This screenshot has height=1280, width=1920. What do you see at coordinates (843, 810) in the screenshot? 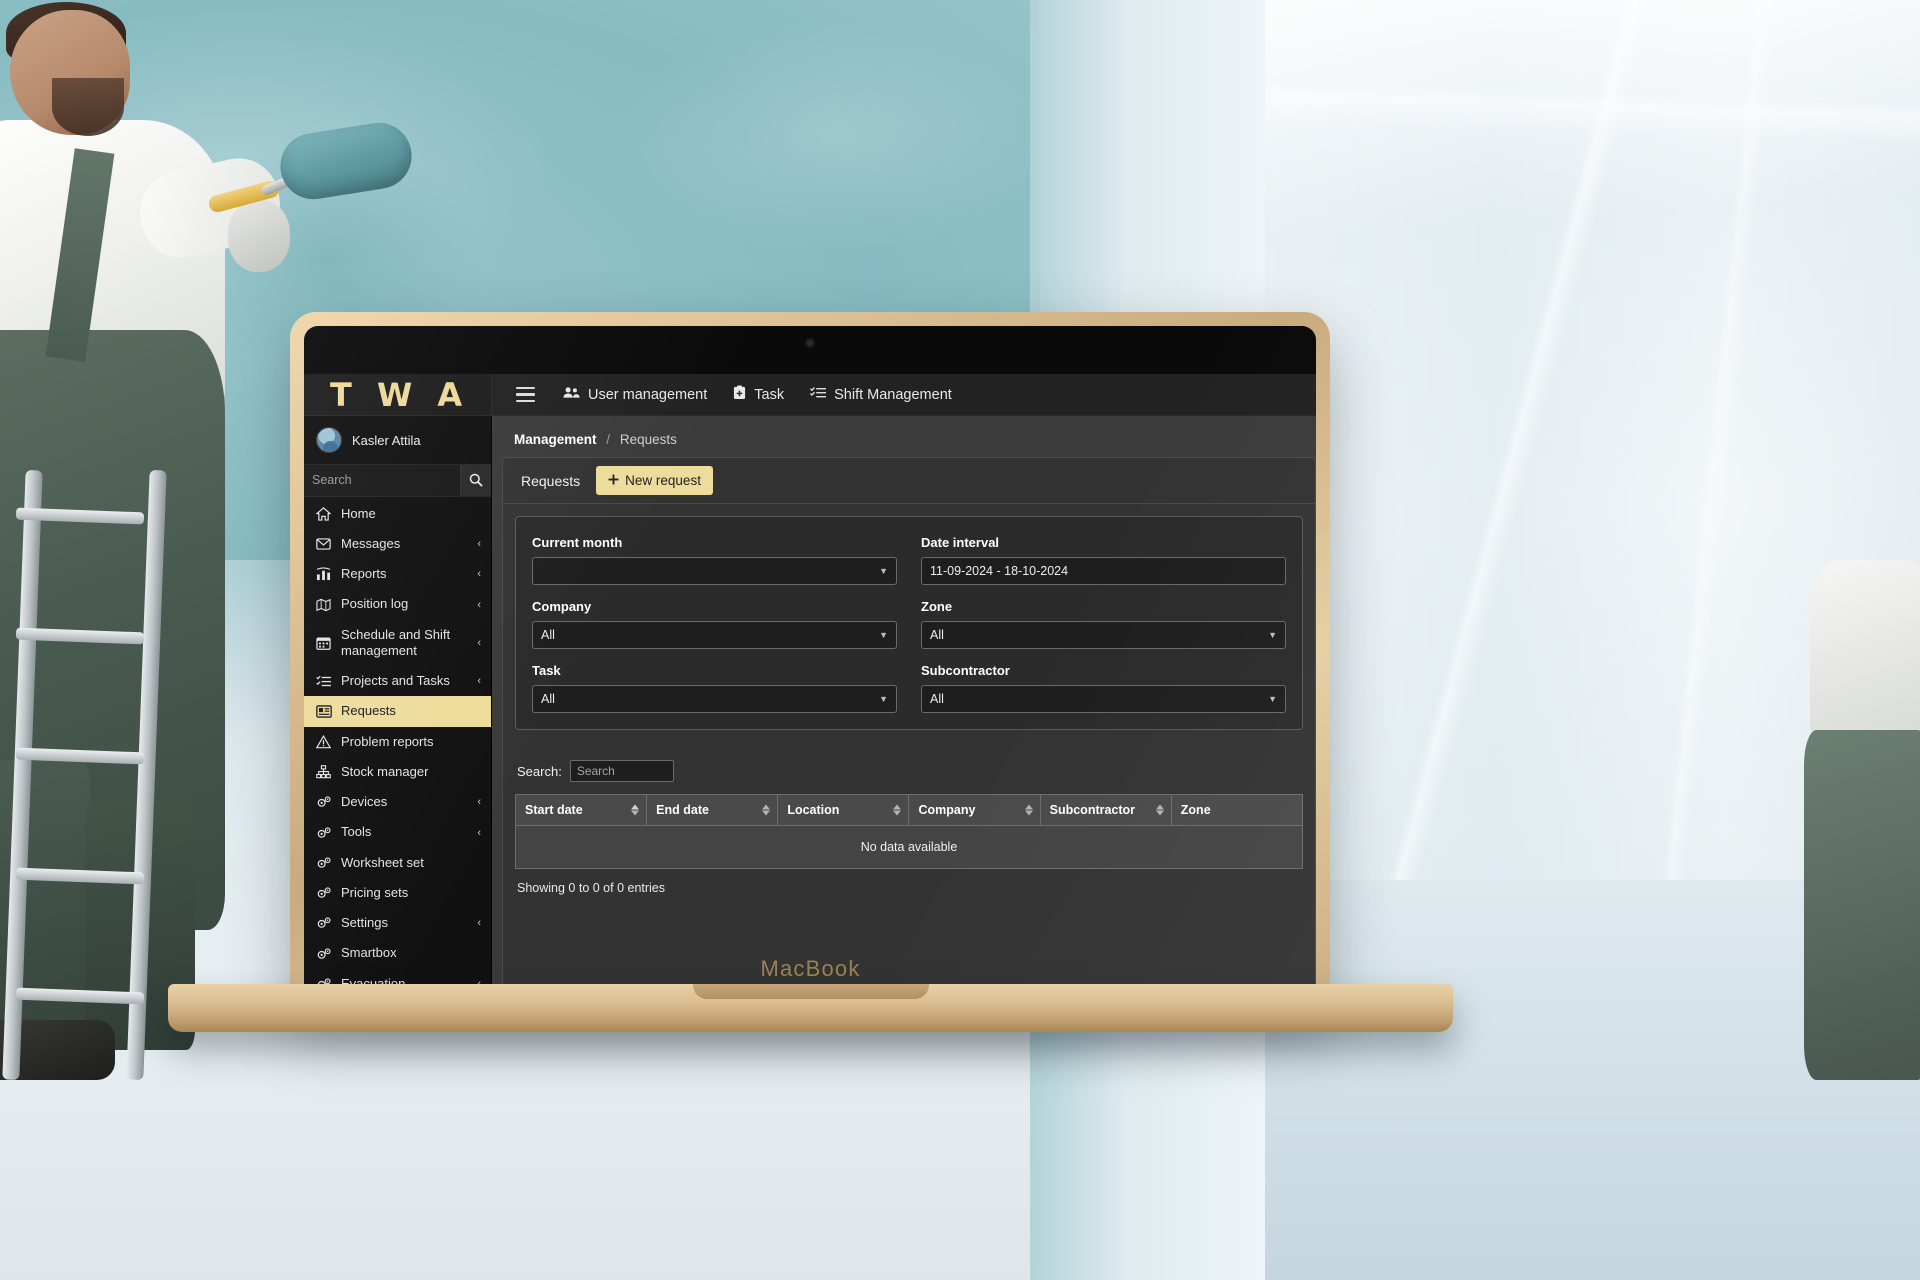
I see `column-location: Location` at bounding box center [843, 810].